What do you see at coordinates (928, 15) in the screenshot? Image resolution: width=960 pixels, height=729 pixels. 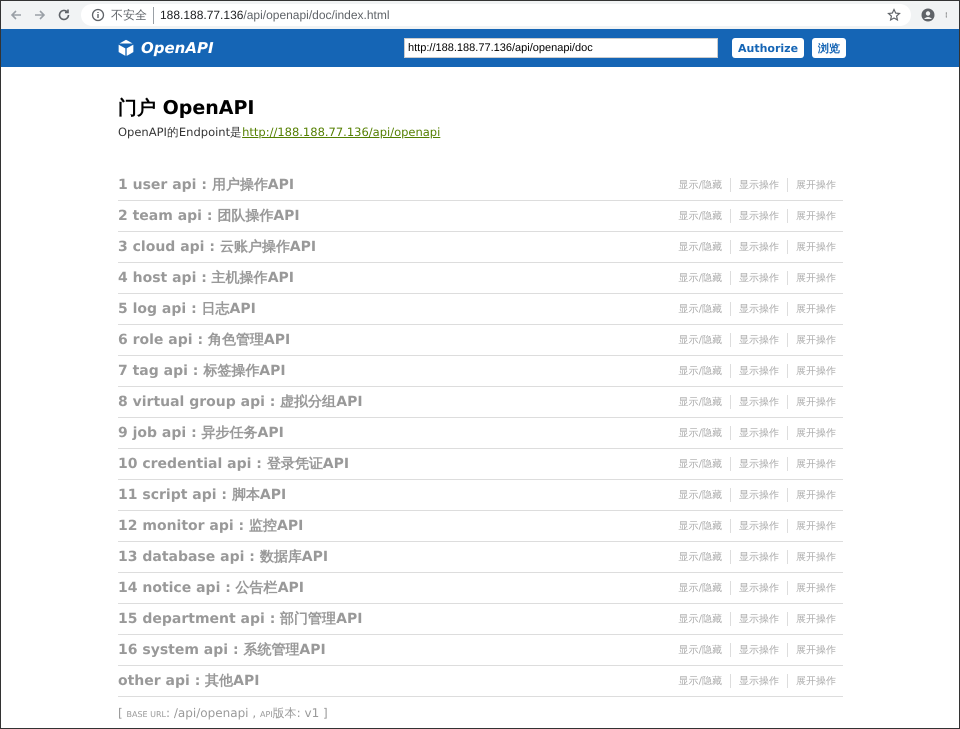 I see `account-icon` at bounding box center [928, 15].